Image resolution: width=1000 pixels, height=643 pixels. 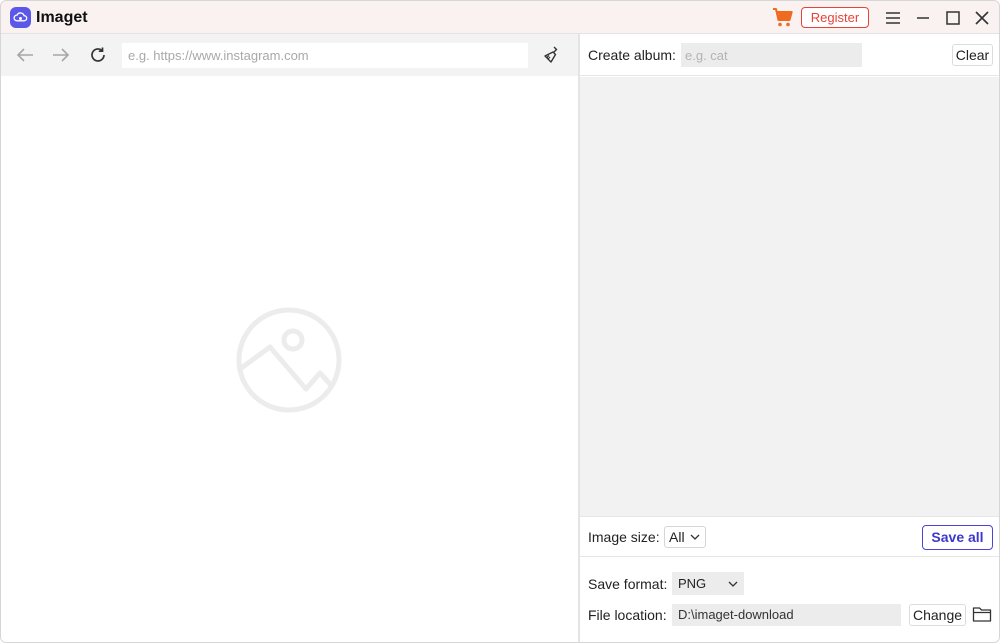 What do you see at coordinates (835, 17) in the screenshot?
I see `register-button: Register` at bounding box center [835, 17].